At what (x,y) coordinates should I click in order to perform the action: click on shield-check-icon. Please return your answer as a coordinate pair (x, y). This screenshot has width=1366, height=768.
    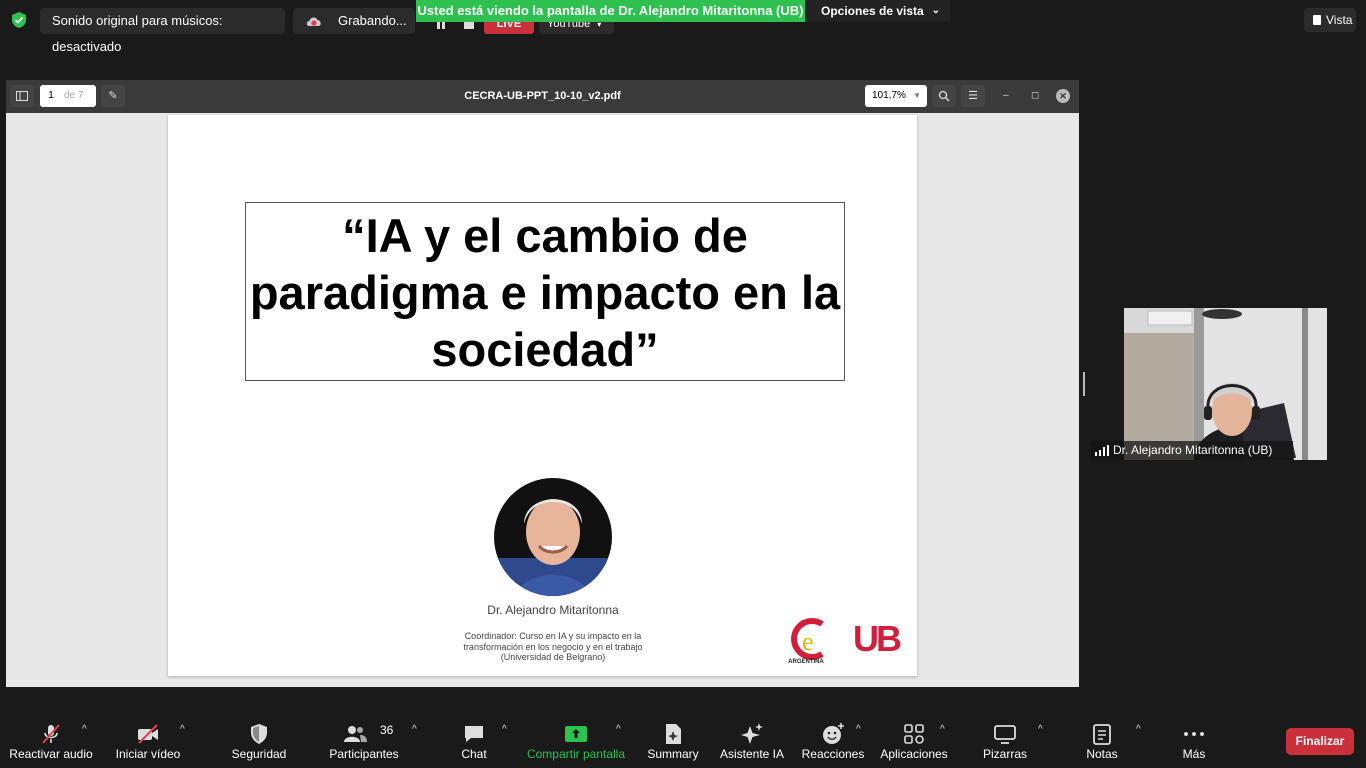
    Looking at the image, I should click on (19, 20).